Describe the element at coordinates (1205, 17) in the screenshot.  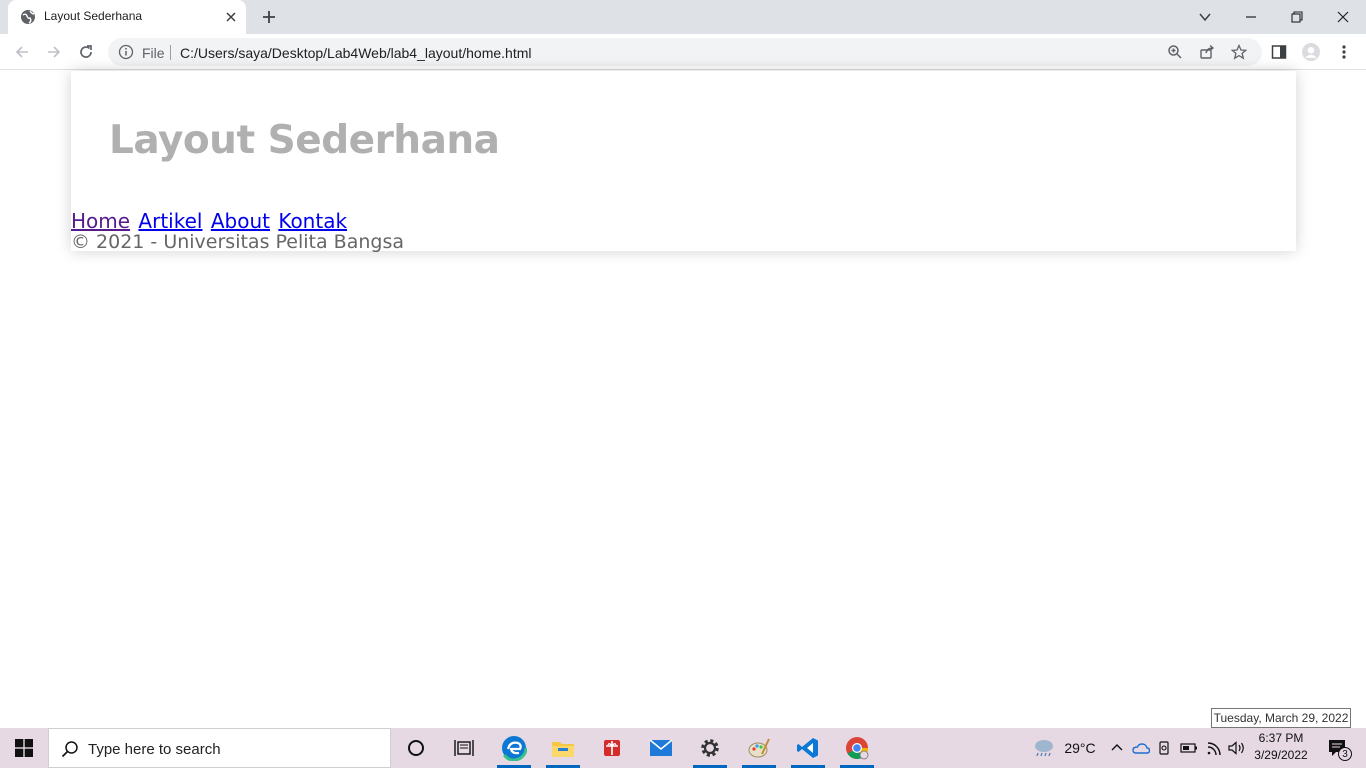
I see `tab-search-chevron-icon` at that location.